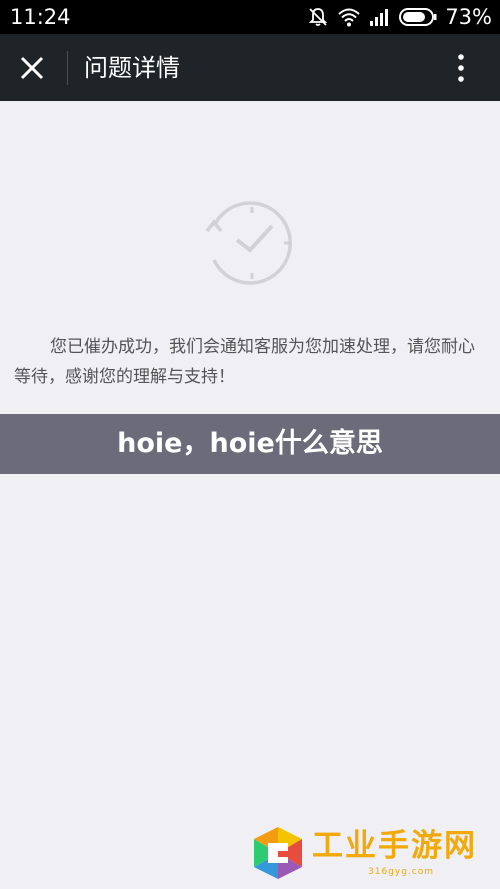  I want to click on urge-success-message: 您已催办成功，我们会通知客服为您加速处理，请您耐心等待，感谢您的理解与支持！, so click(244, 362).